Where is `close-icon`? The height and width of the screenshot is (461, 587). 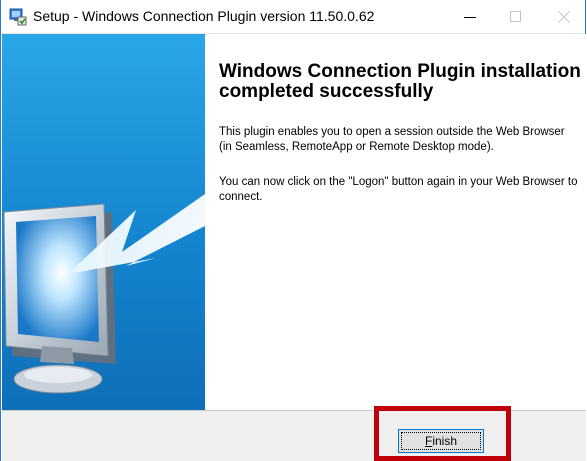
close-icon is located at coordinates (564, 17).